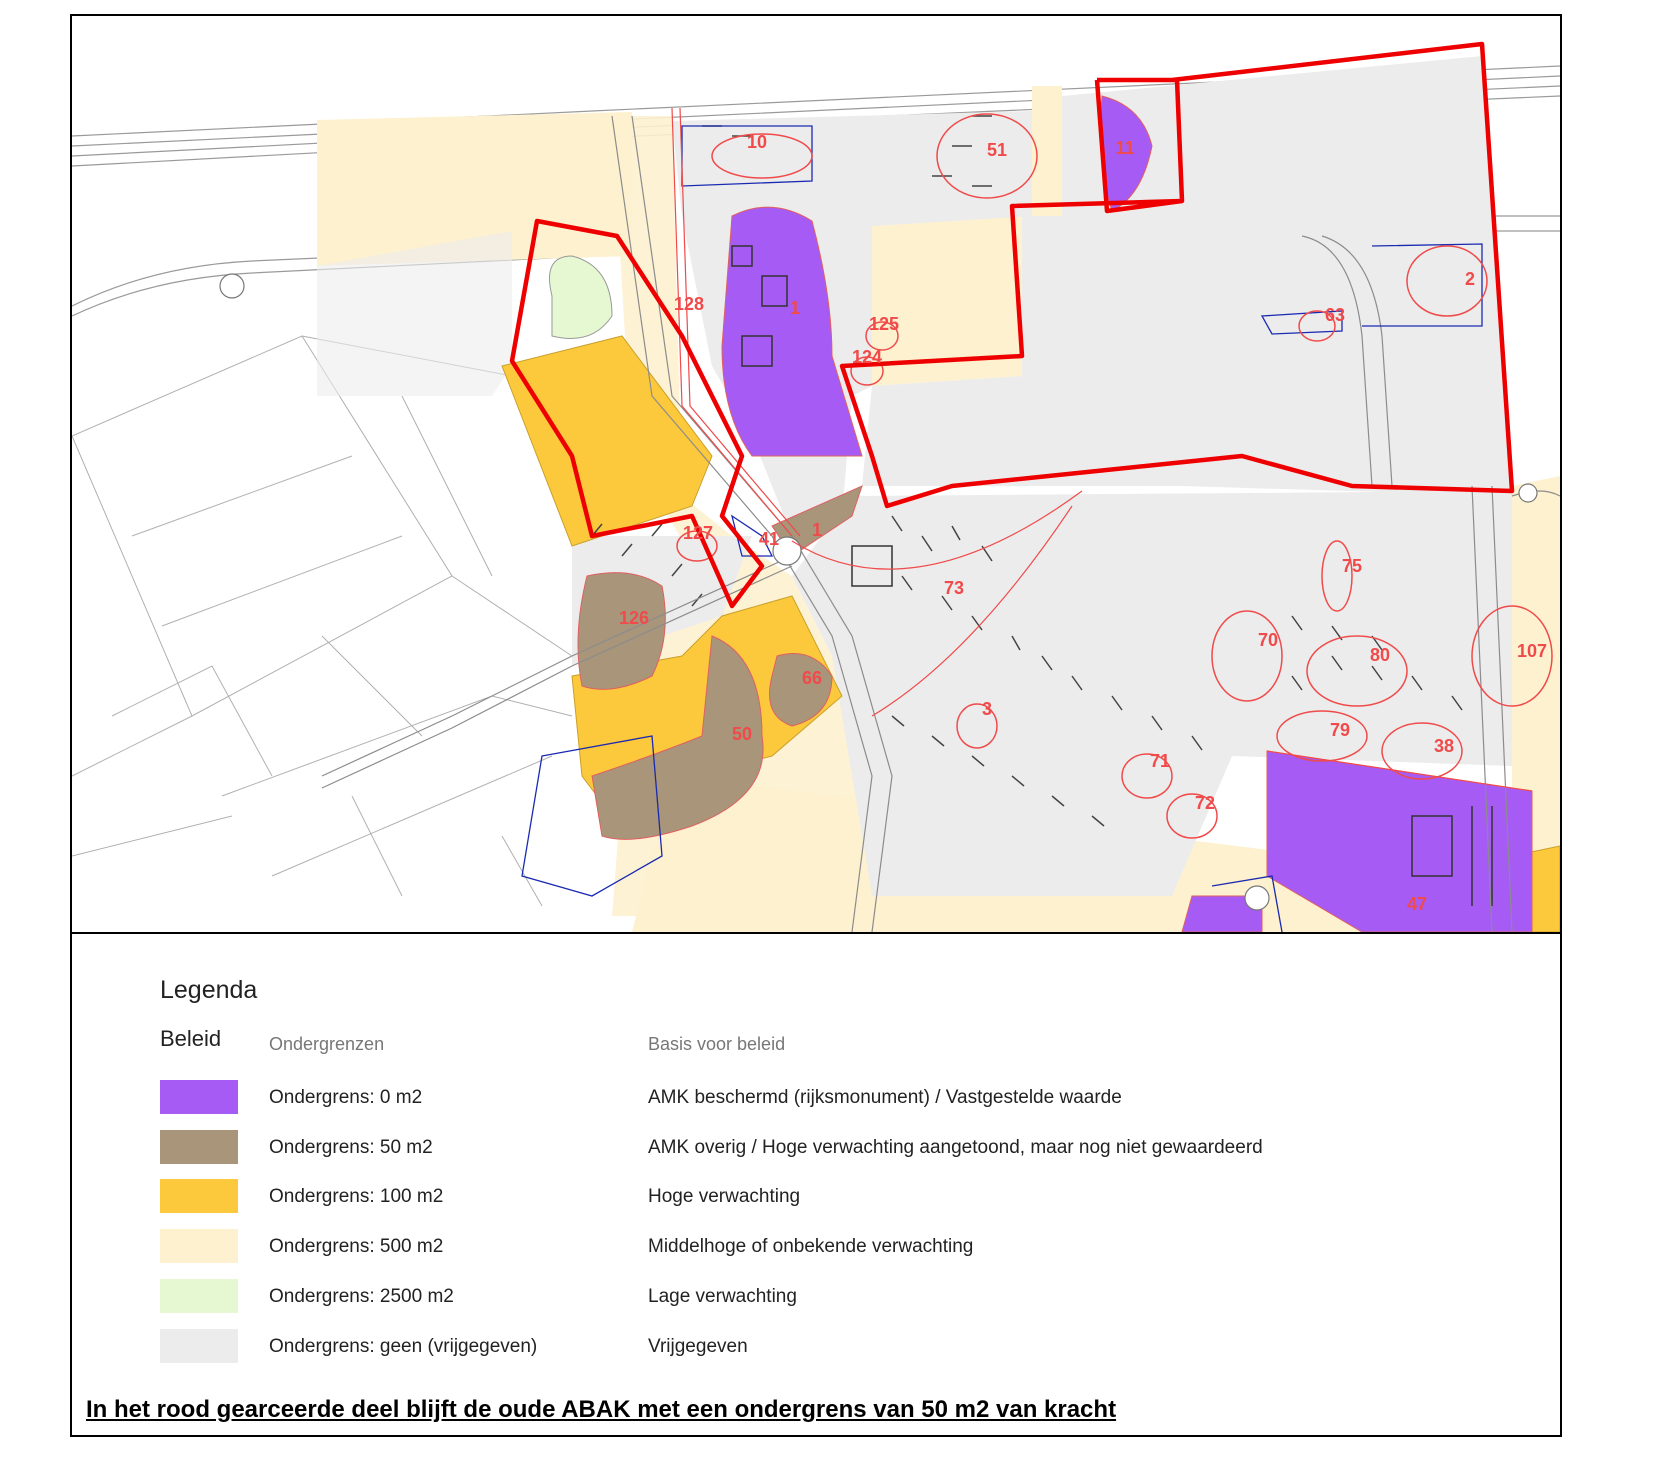  I want to click on zone-label: 66, so click(812, 678).